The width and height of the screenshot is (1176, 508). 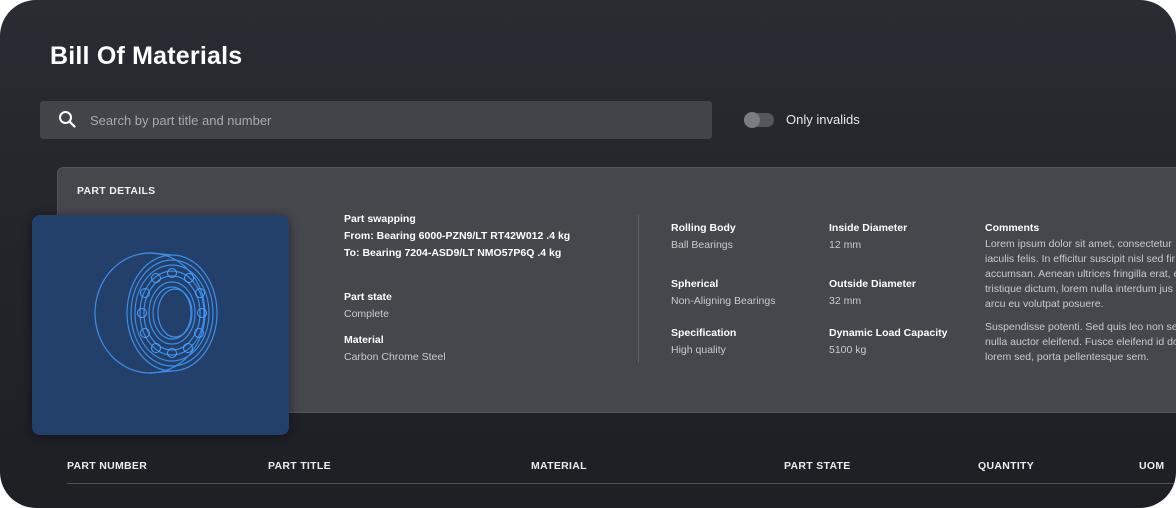 I want to click on column-header-part-number: PART NUMBER, so click(x=107, y=466).